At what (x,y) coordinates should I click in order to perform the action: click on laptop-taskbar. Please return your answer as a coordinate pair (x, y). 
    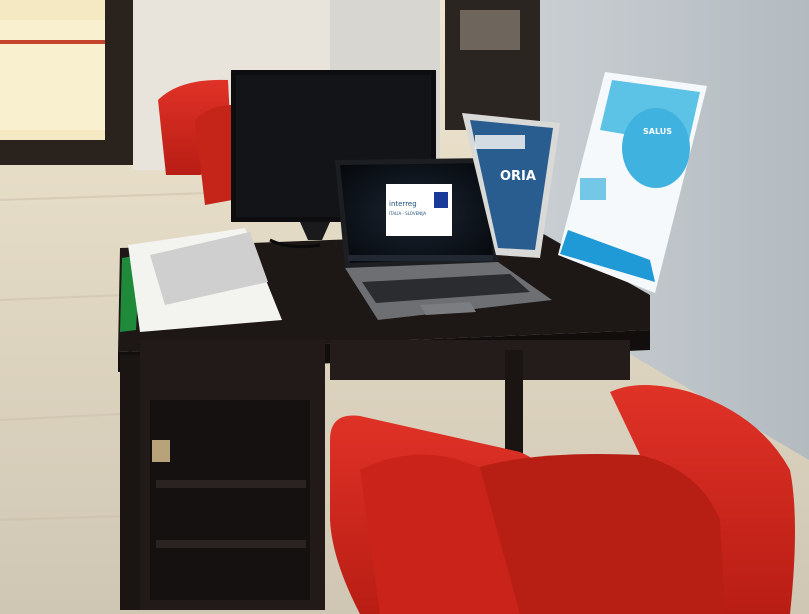
    Looking at the image, I should click on (420, 258).